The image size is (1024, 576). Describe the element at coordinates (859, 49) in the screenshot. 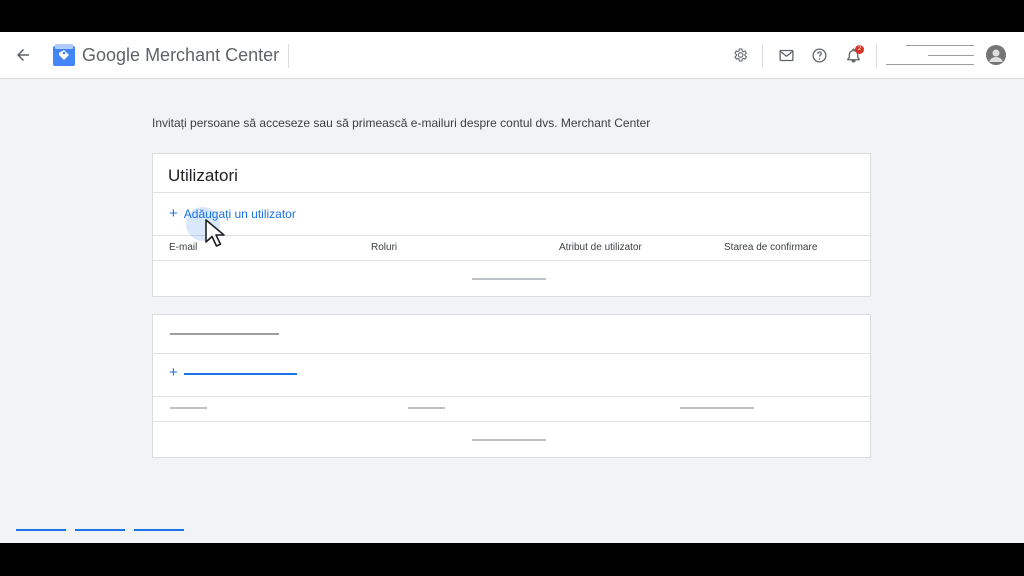

I see `notification-badge: 2` at that location.